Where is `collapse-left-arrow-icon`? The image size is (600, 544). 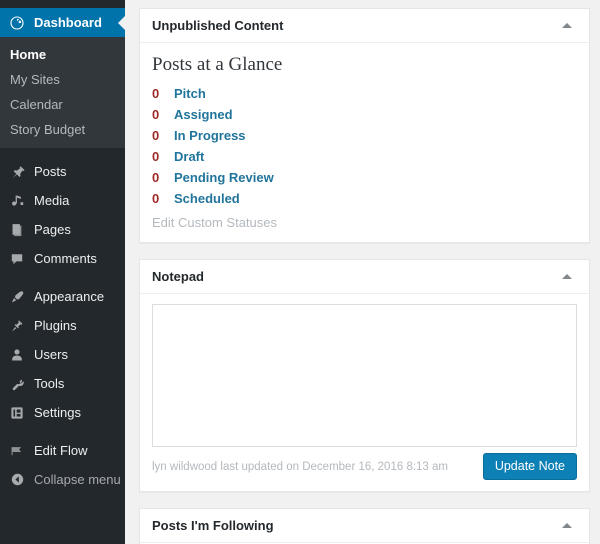 collapse-left-arrow-icon is located at coordinates (17, 479).